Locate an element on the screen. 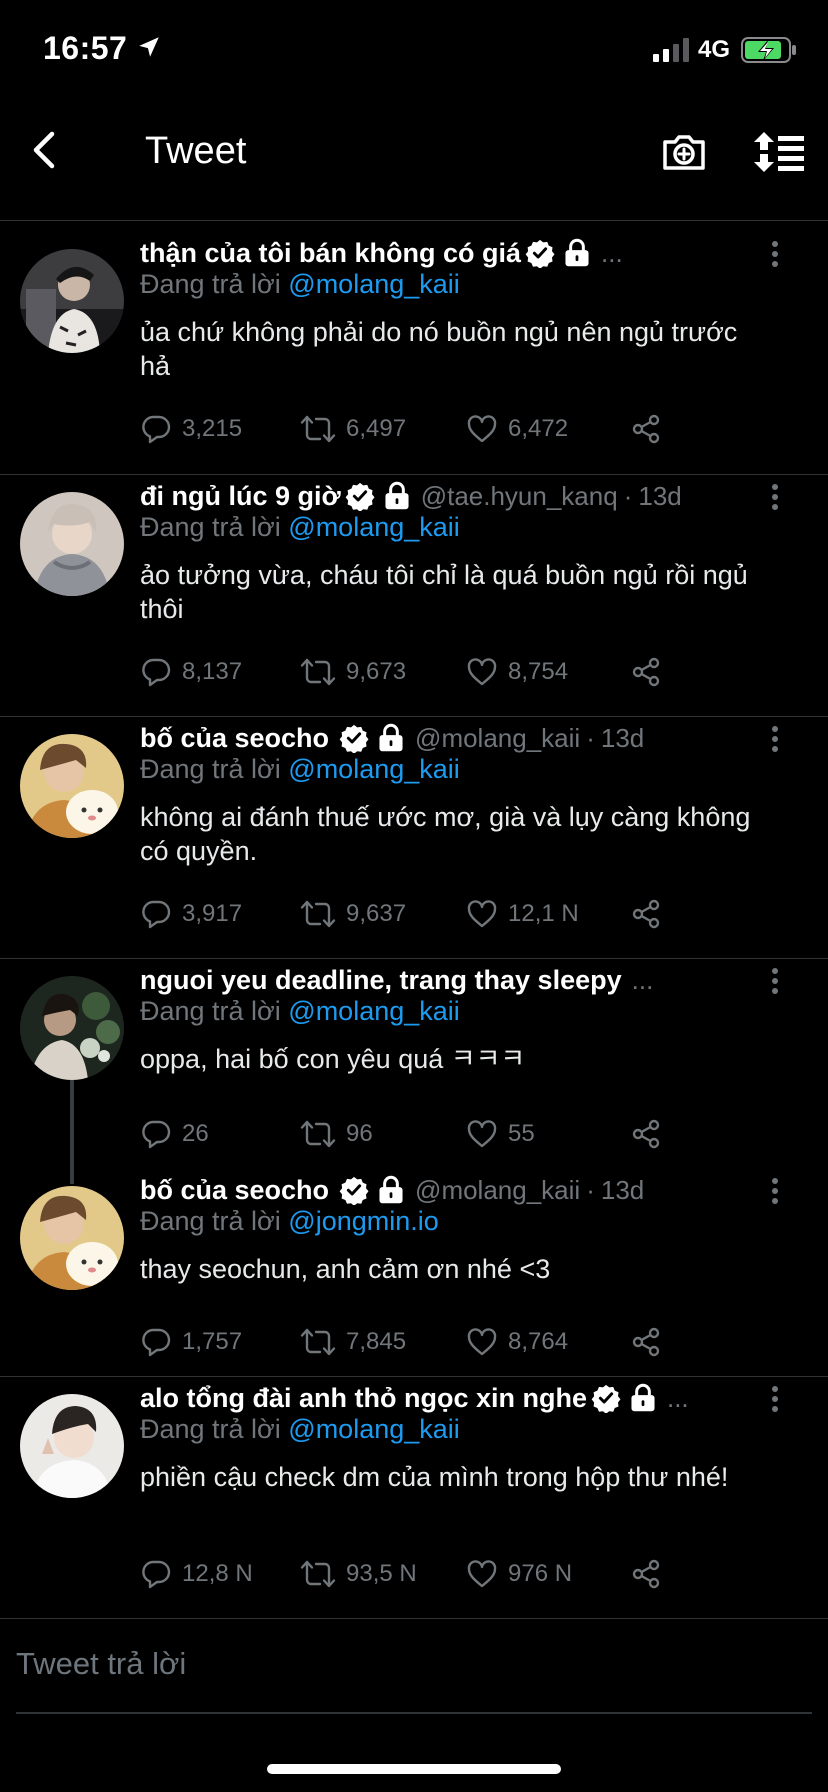 The height and width of the screenshot is (1792, 828). reply-button: 12,8 N is located at coordinates (196, 1574).